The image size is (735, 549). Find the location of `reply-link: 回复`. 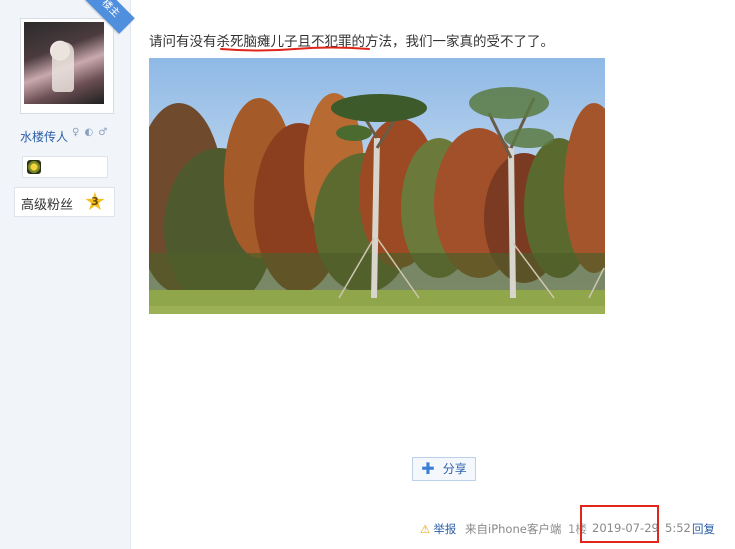

reply-link: 回复 is located at coordinates (703, 529).